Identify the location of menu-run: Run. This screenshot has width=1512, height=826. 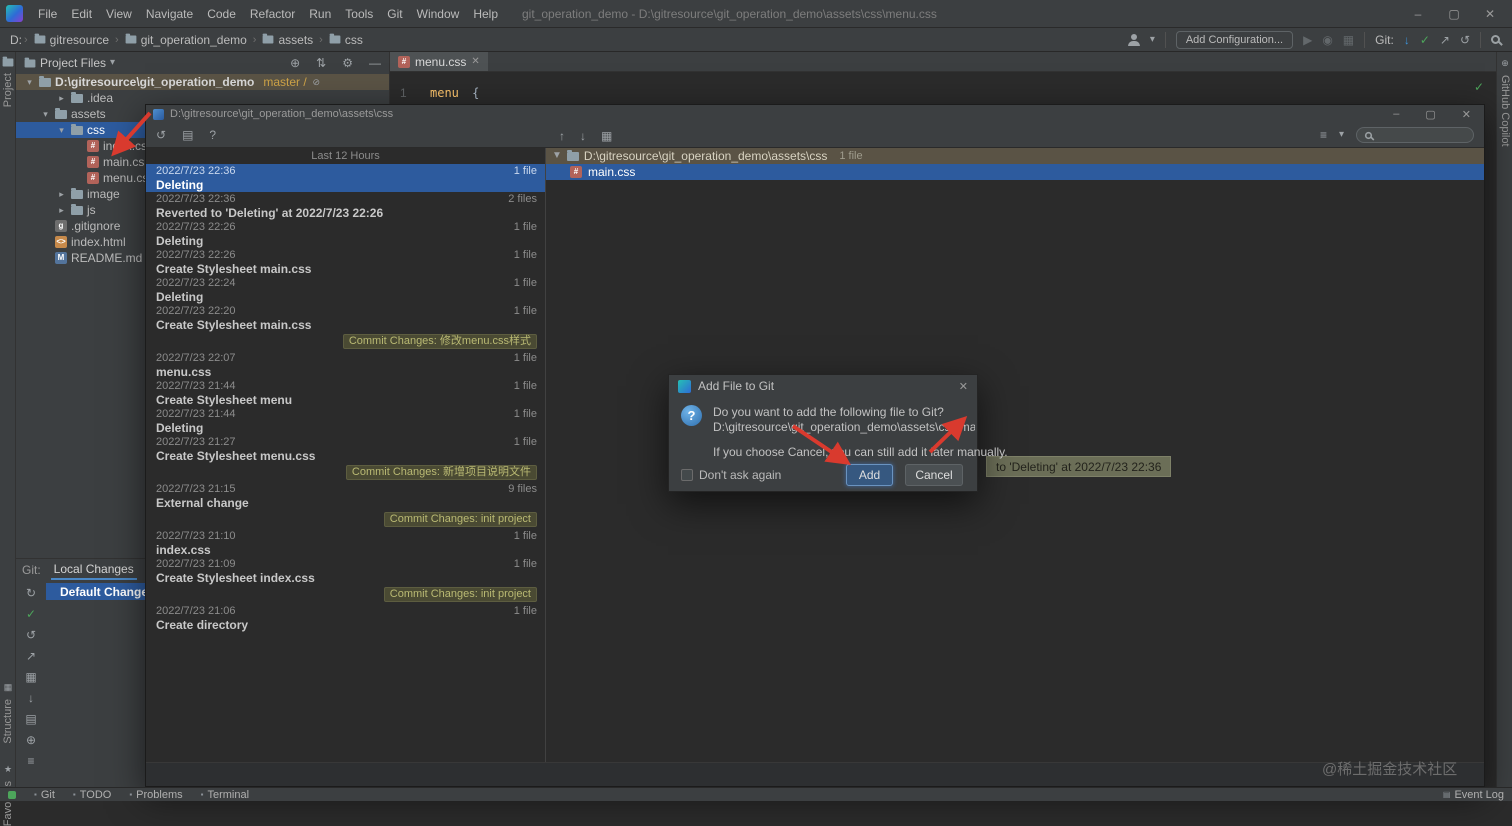
(320, 14).